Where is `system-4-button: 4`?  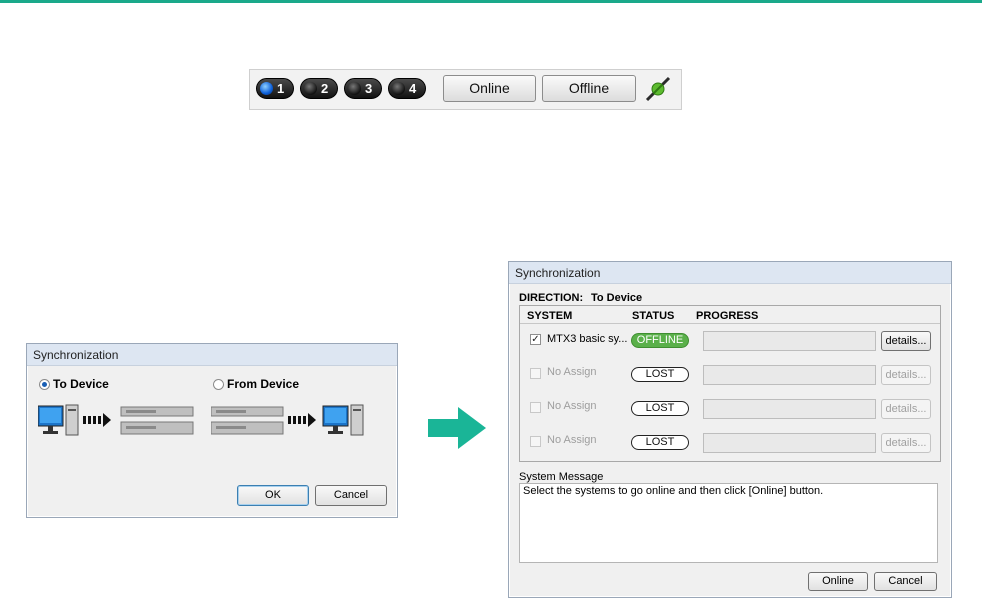
system-4-button: 4 is located at coordinates (407, 88).